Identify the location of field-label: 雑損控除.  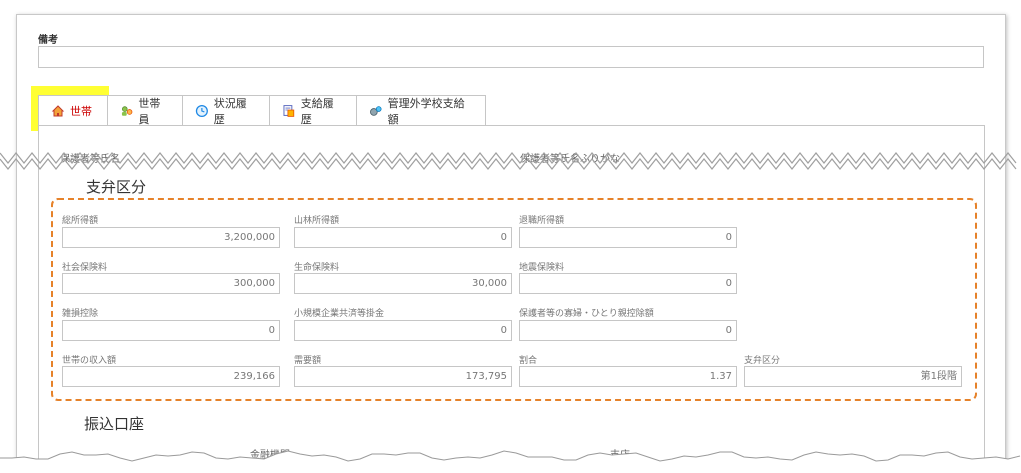
(80, 314).